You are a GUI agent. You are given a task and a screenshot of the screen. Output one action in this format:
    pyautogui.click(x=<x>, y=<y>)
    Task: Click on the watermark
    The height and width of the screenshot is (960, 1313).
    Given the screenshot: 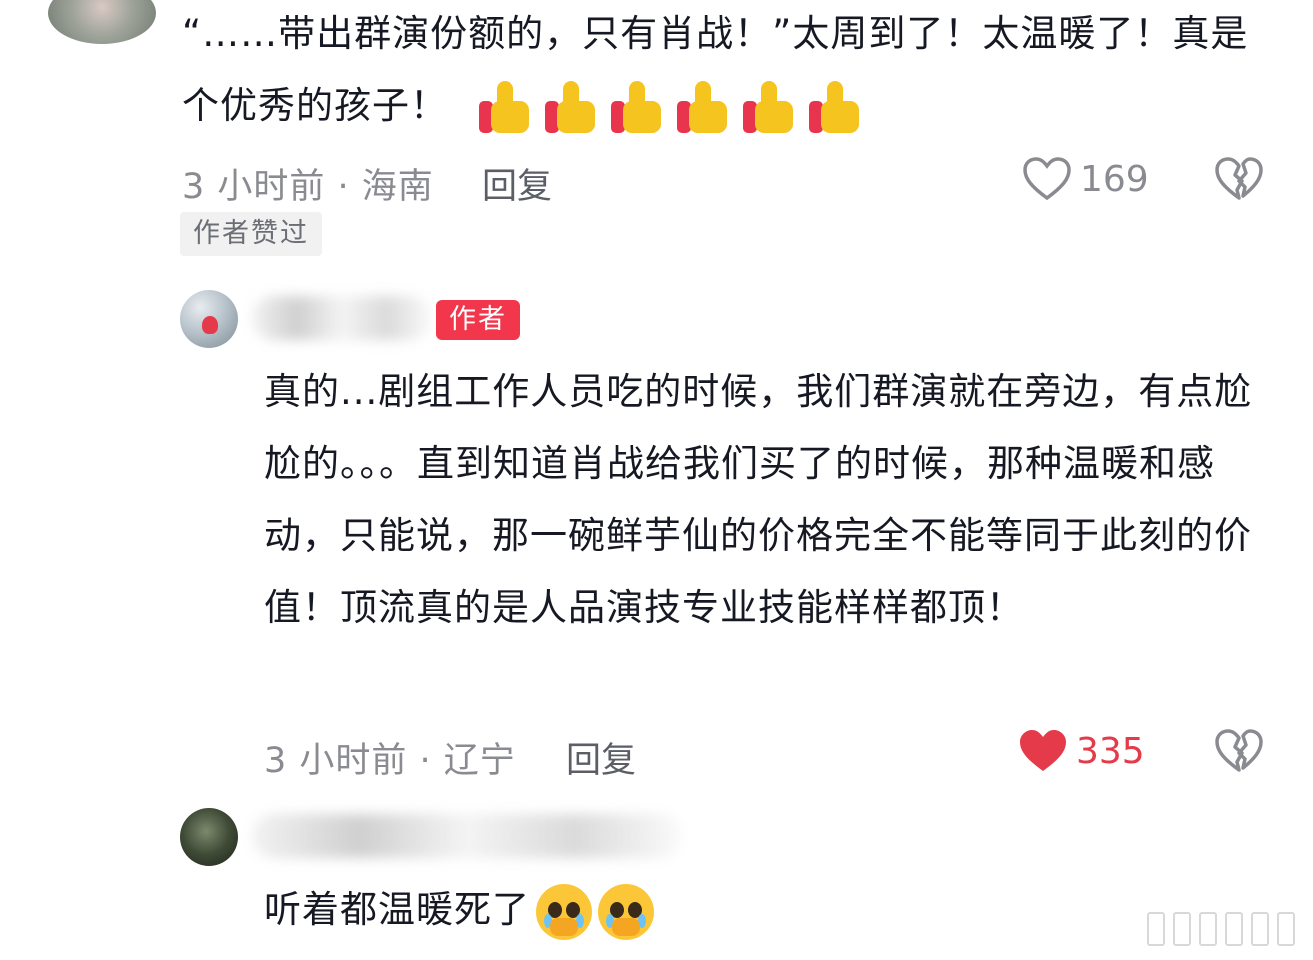 What is the action you would take?
    pyautogui.click(x=1221, y=929)
    